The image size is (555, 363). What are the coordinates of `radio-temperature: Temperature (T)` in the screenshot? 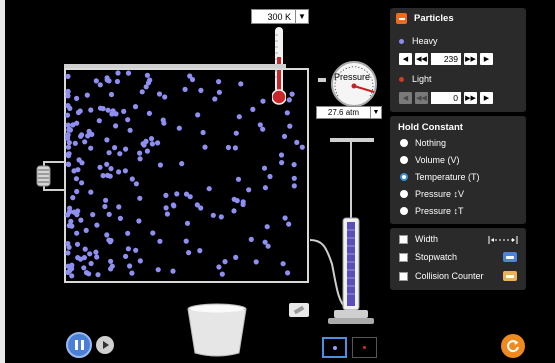 It's located at (440, 177).